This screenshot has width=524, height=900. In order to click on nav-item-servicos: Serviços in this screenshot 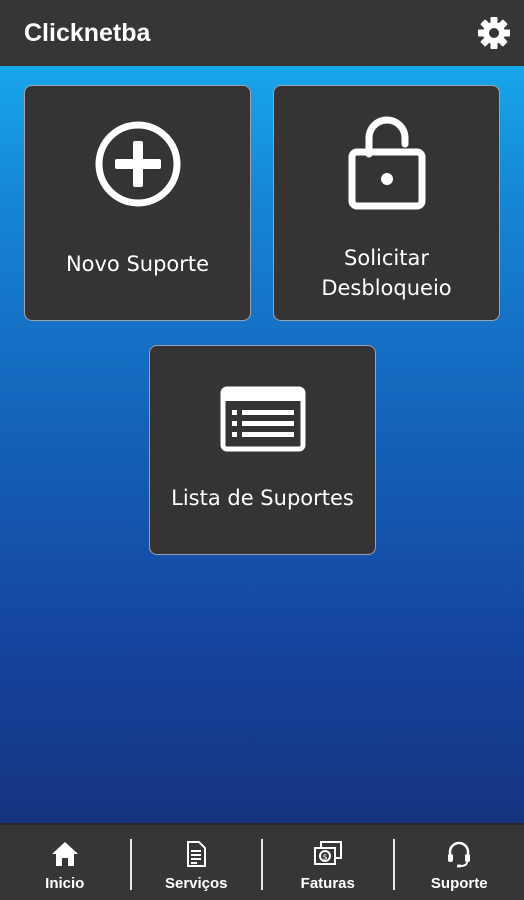, I will do `click(197, 862)`.